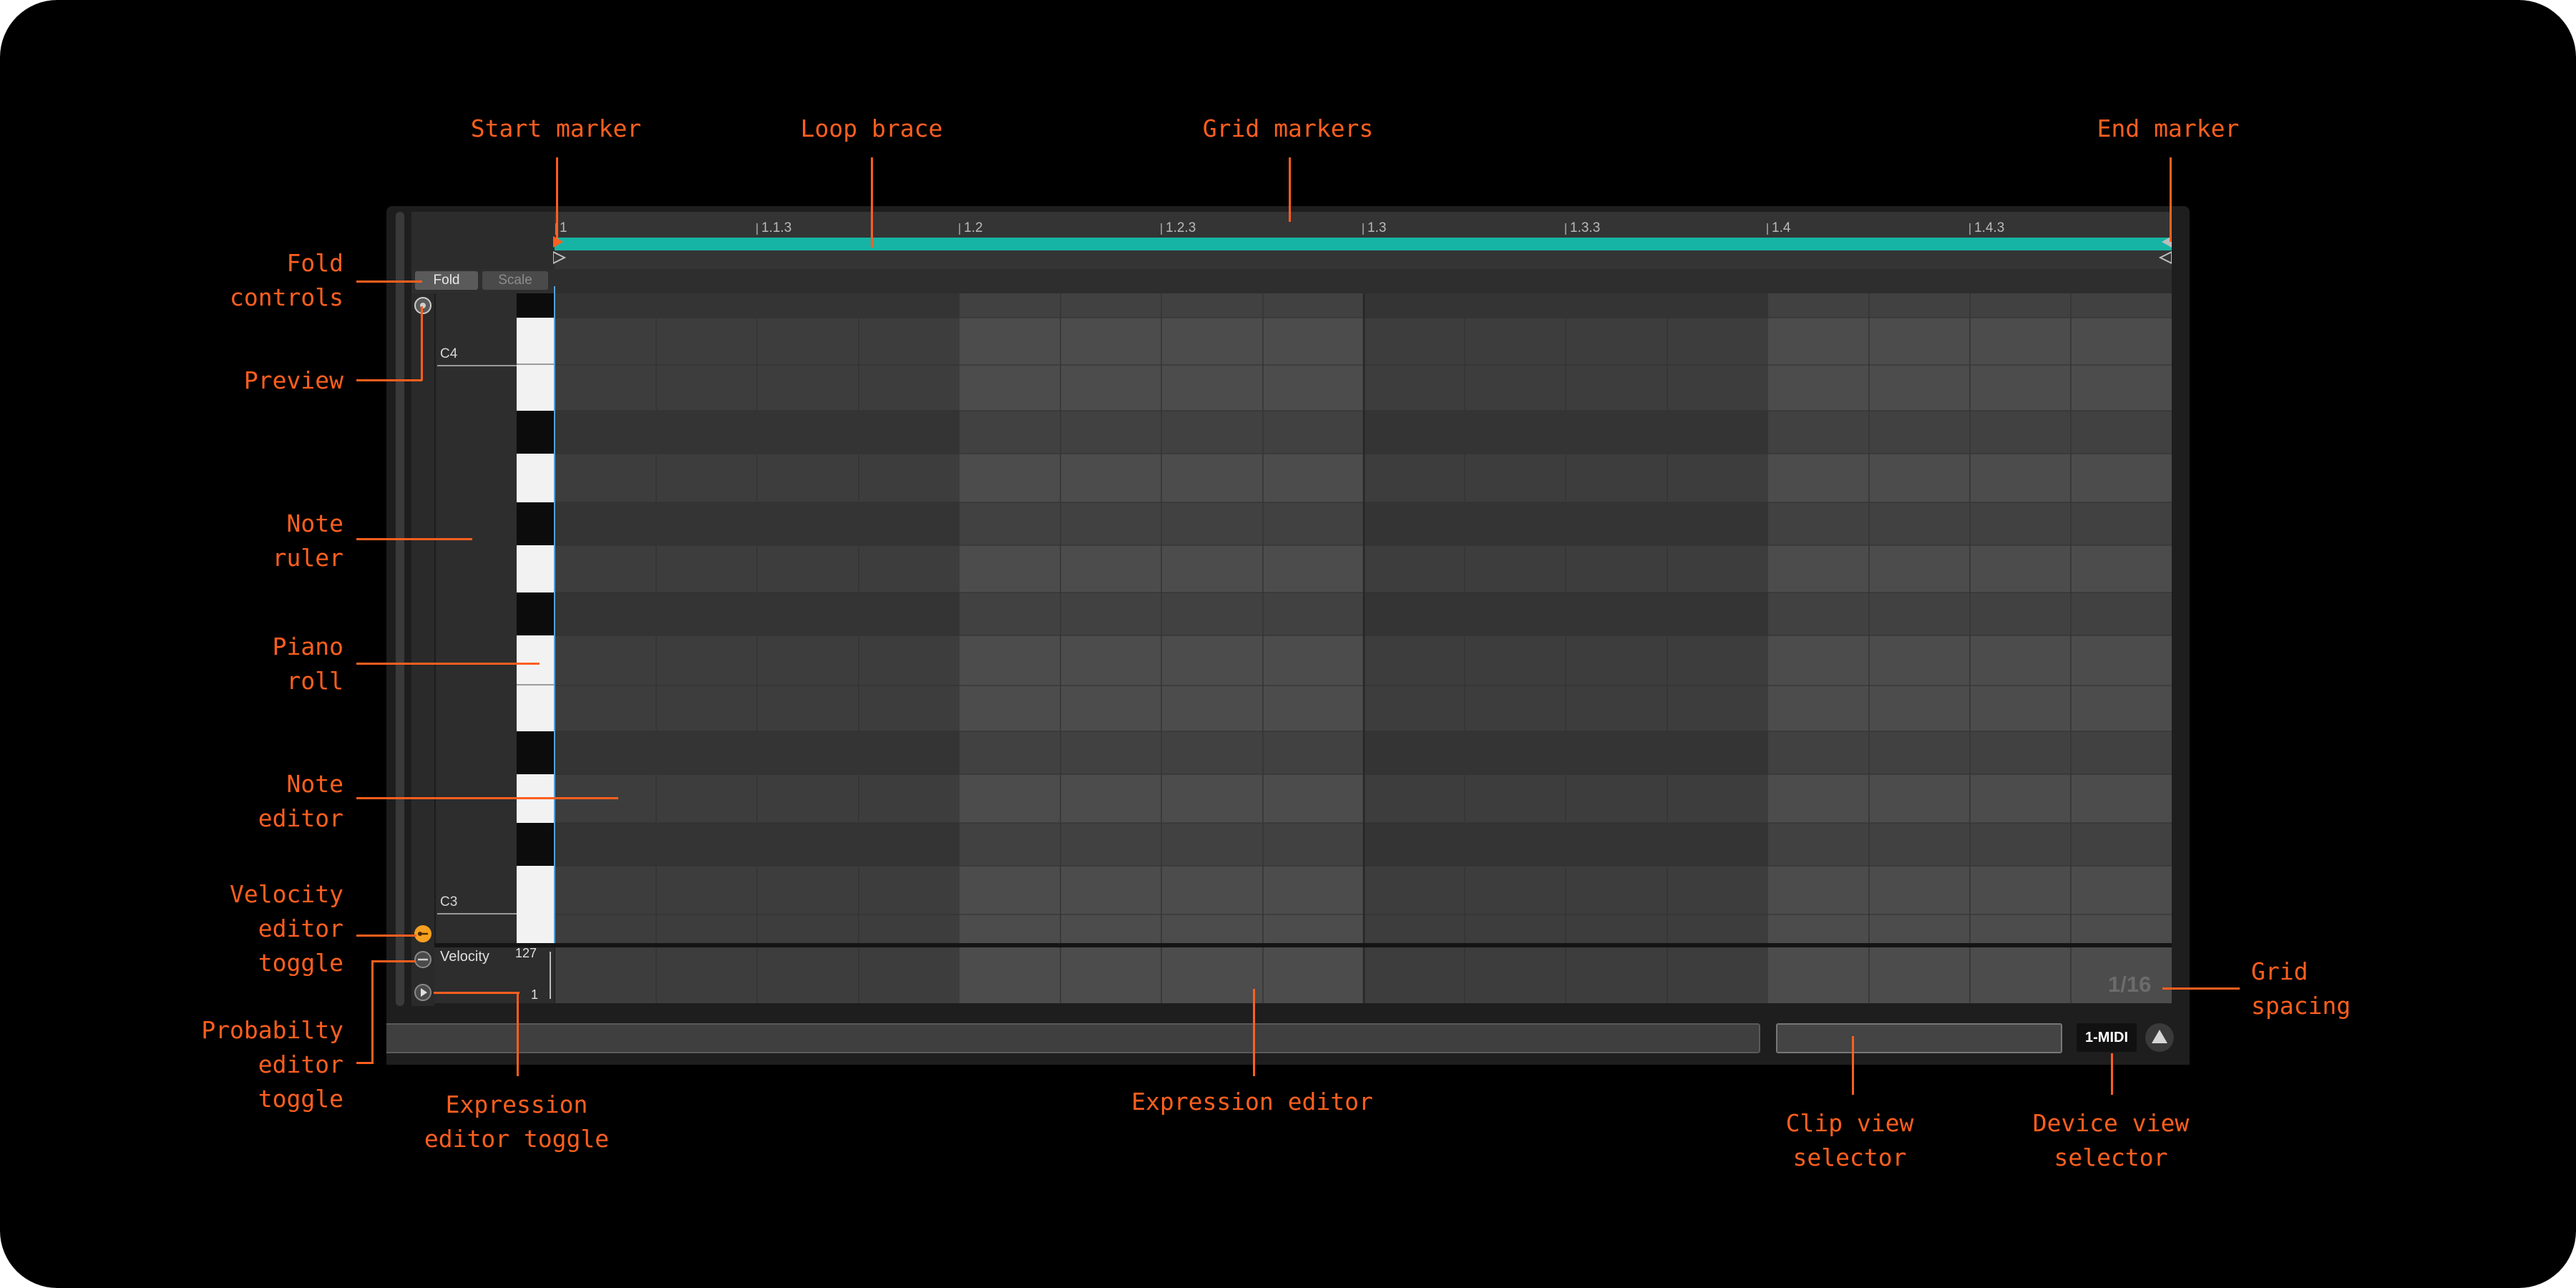 This screenshot has height=1288, width=2576. What do you see at coordinates (556, 128) in the screenshot?
I see `annotation-start-marker: Start marker` at bounding box center [556, 128].